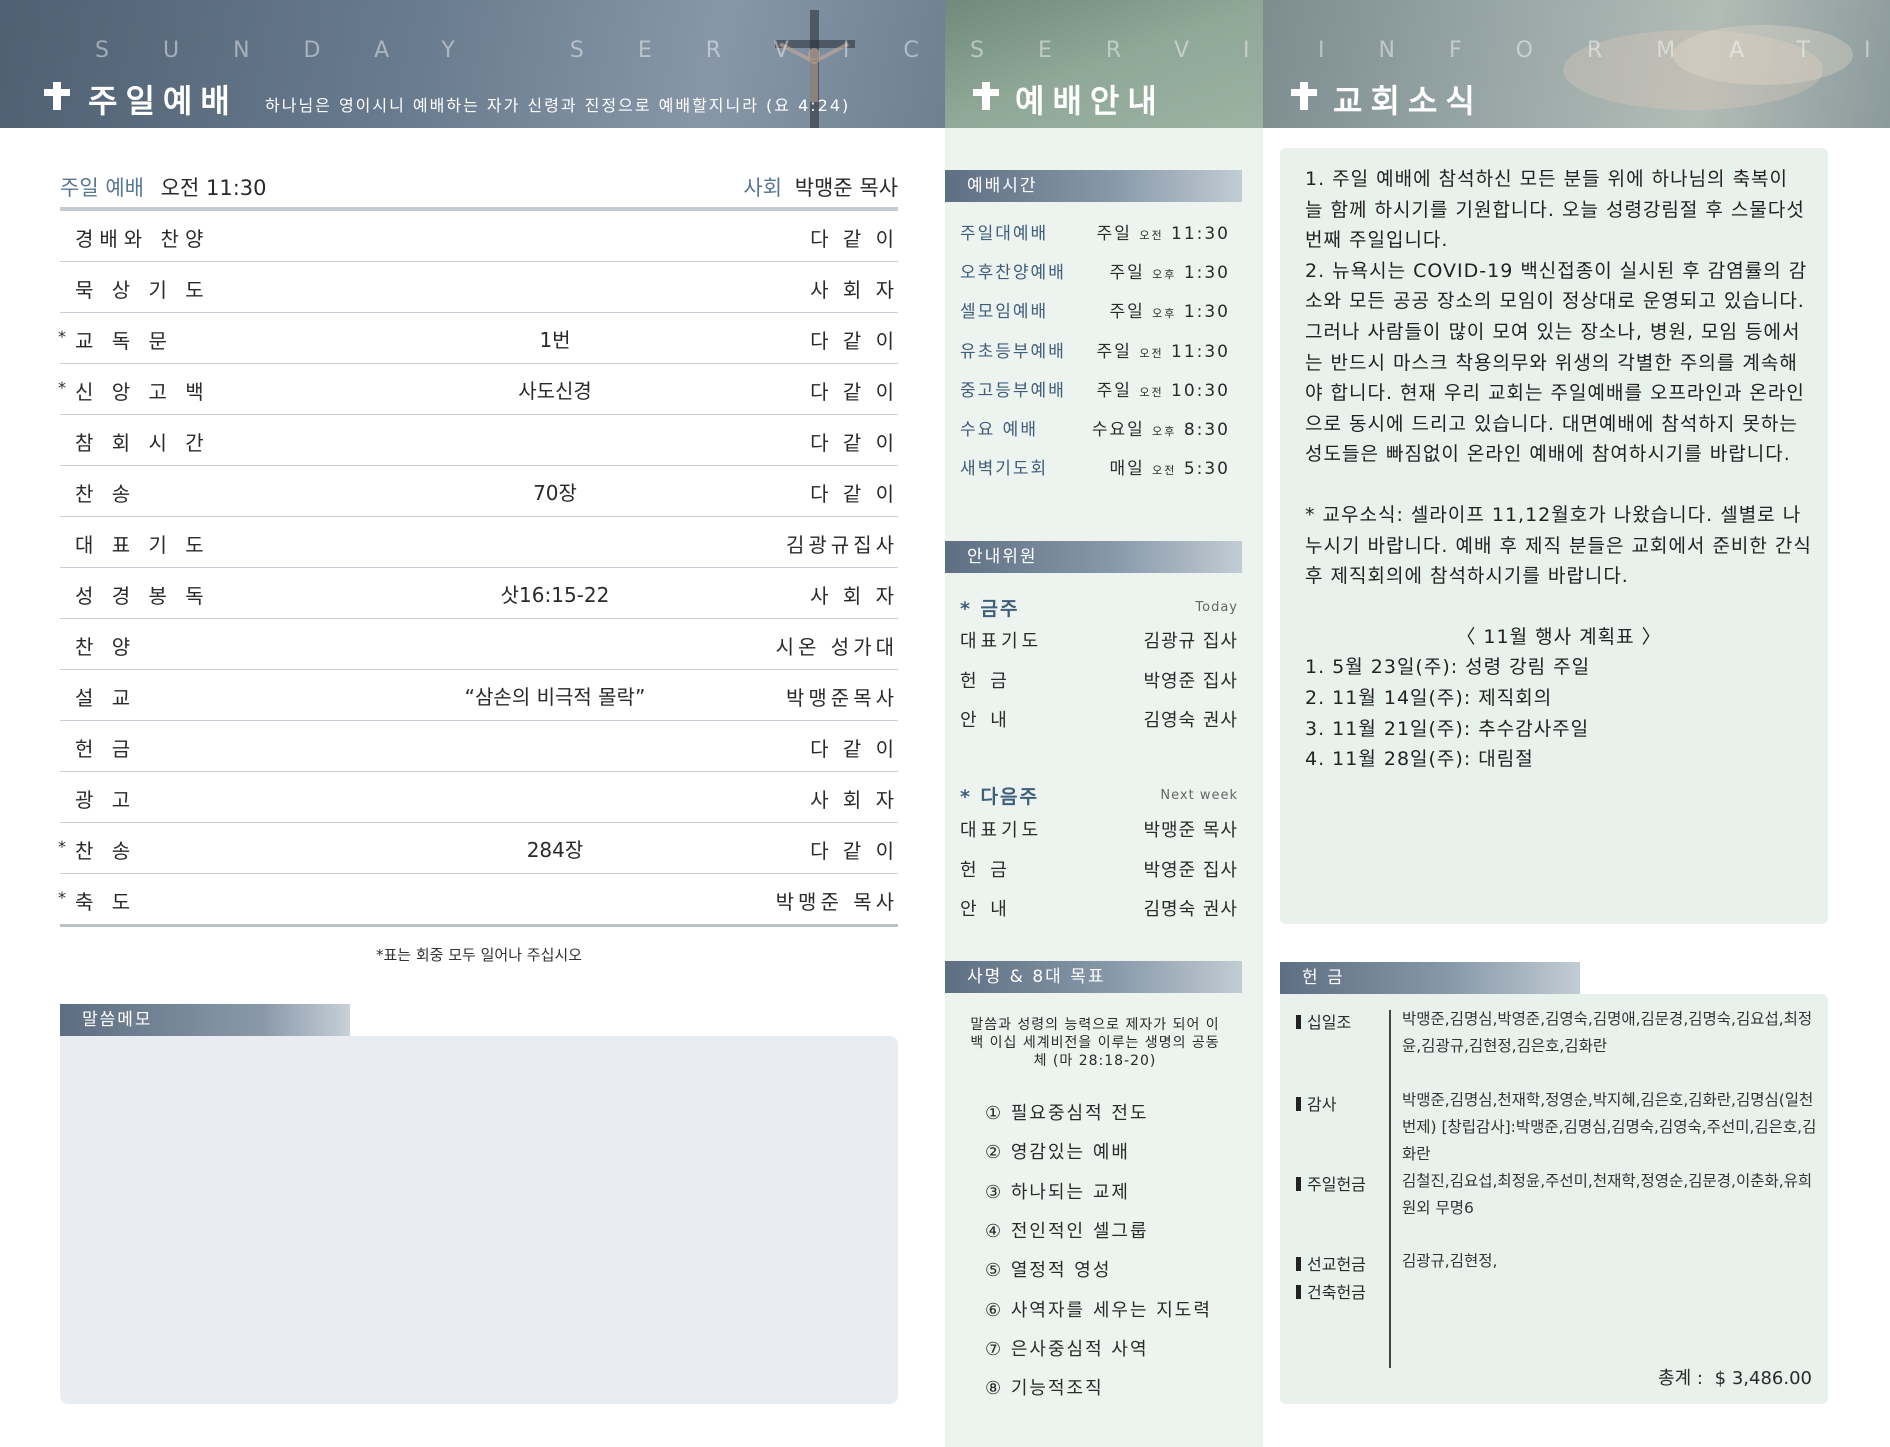 Image resolution: width=1890 pixels, height=1447 pixels. Describe the element at coordinates (842, 545) in the screenshot. I see `service-leader: 김광규집사` at that location.